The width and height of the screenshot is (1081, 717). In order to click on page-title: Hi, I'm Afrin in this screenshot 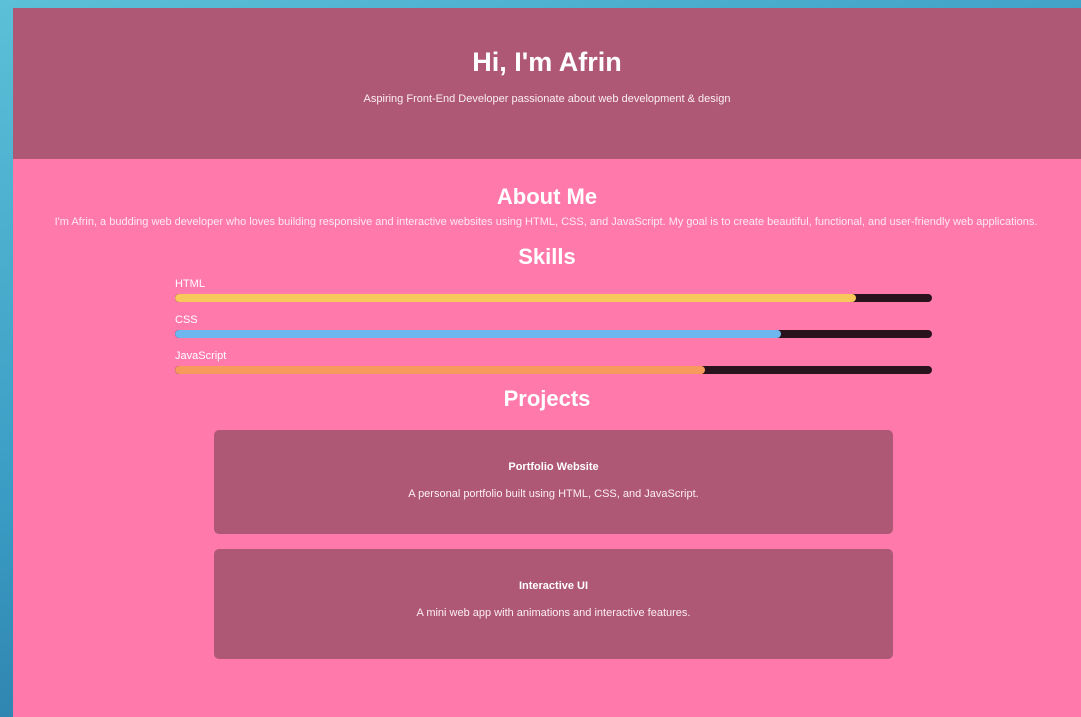, I will do `click(547, 62)`.